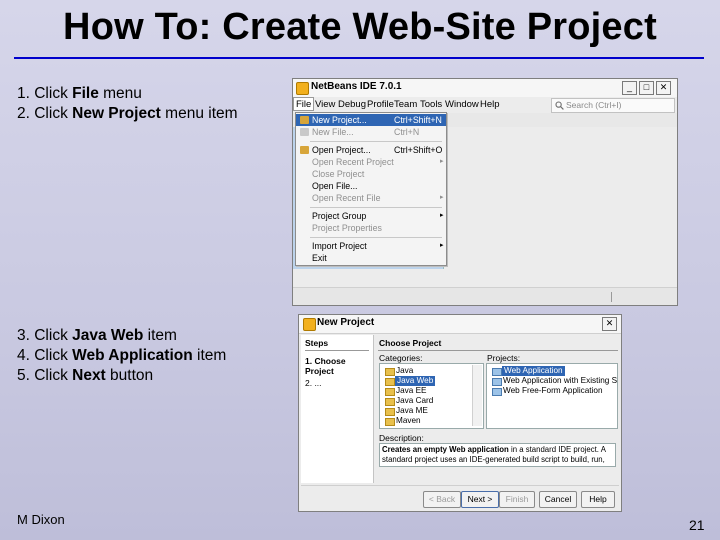  I want to click on menu-item-label: Open Recent File, so click(346, 198).